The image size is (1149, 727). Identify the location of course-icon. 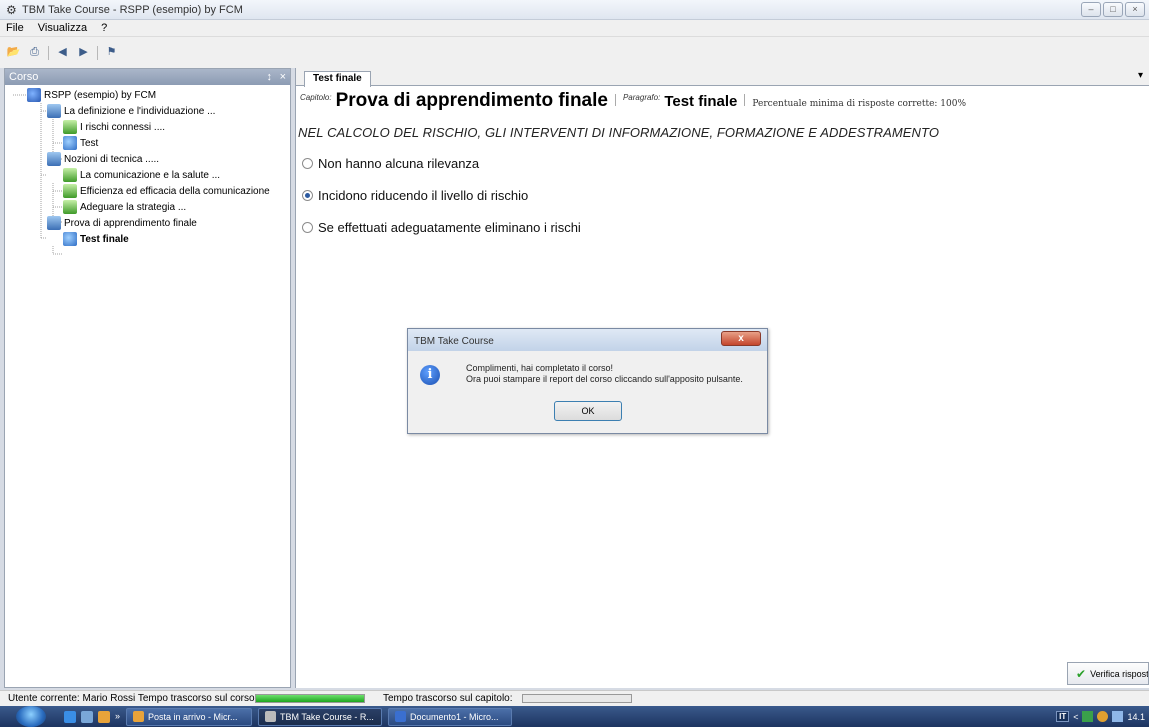
(34, 95).